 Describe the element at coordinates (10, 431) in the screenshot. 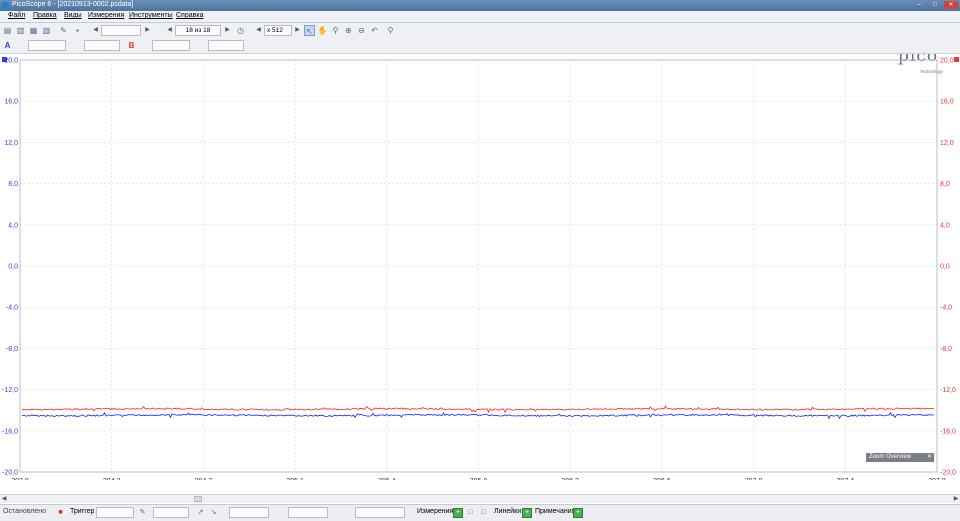

I see `left-axis-tick-label: -16,0` at that location.